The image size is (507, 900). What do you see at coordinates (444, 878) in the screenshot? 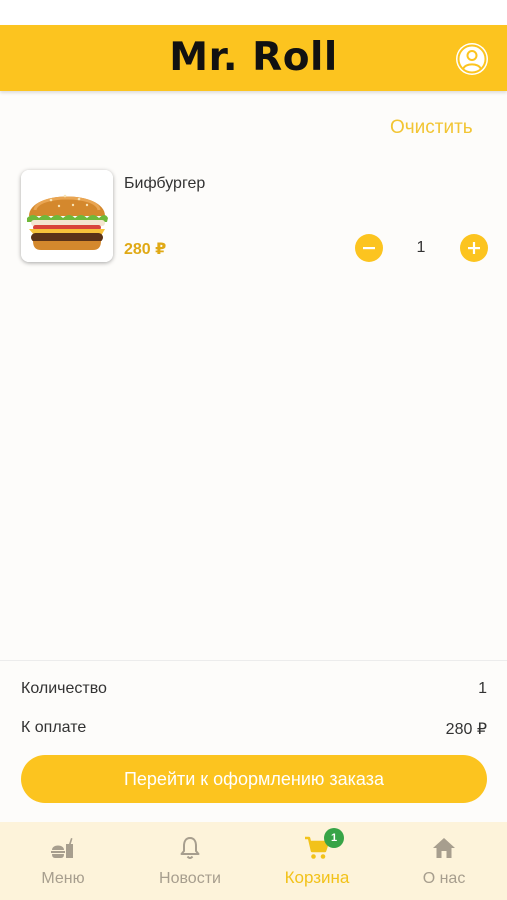
I see `tab-about-label: О нас` at bounding box center [444, 878].